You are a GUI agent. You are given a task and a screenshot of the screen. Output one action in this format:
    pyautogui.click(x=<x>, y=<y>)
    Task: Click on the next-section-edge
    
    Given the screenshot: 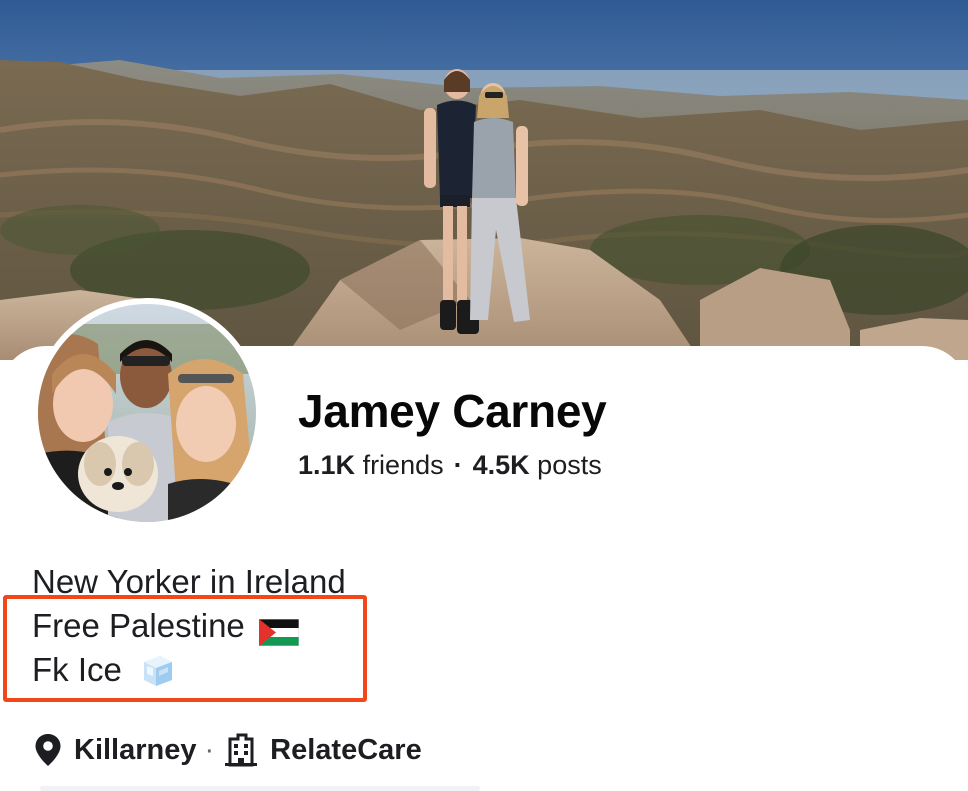 What is the action you would take?
    pyautogui.click(x=260, y=788)
    